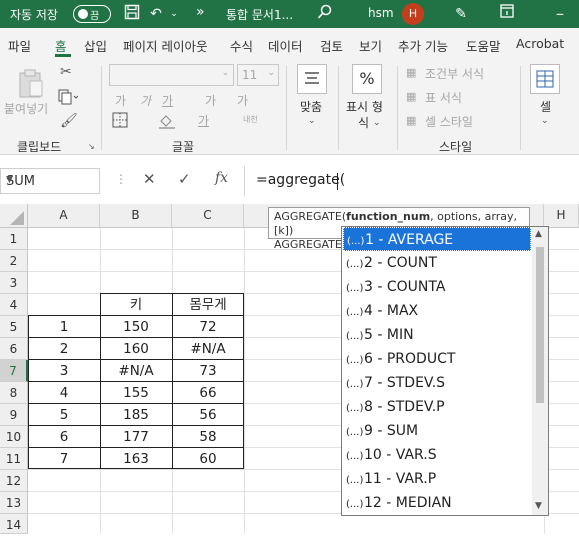  Describe the element at coordinates (312, 121) in the screenshot. I see `alignment-dropdown-icon: ⌄` at that location.